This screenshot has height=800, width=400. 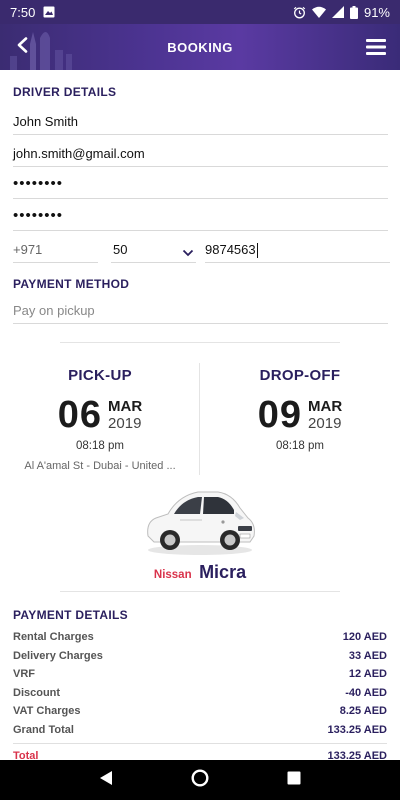 I want to click on wifi-icon, so click(x=318, y=12).